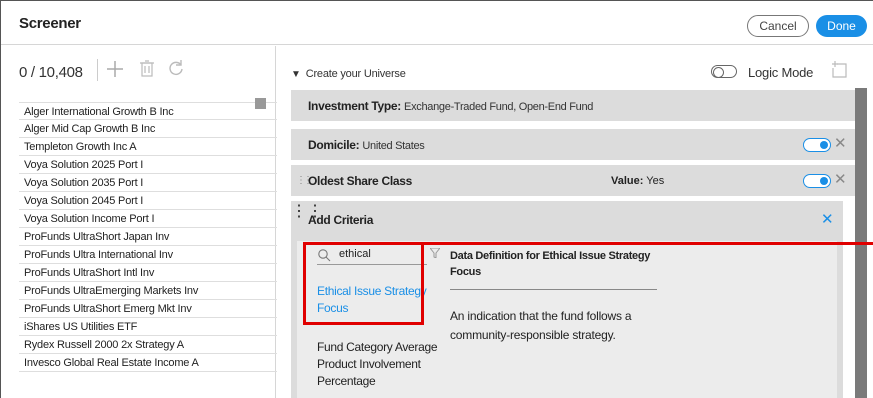 The image size is (873, 398). What do you see at coordinates (116, 68) in the screenshot?
I see `add-icon` at bounding box center [116, 68].